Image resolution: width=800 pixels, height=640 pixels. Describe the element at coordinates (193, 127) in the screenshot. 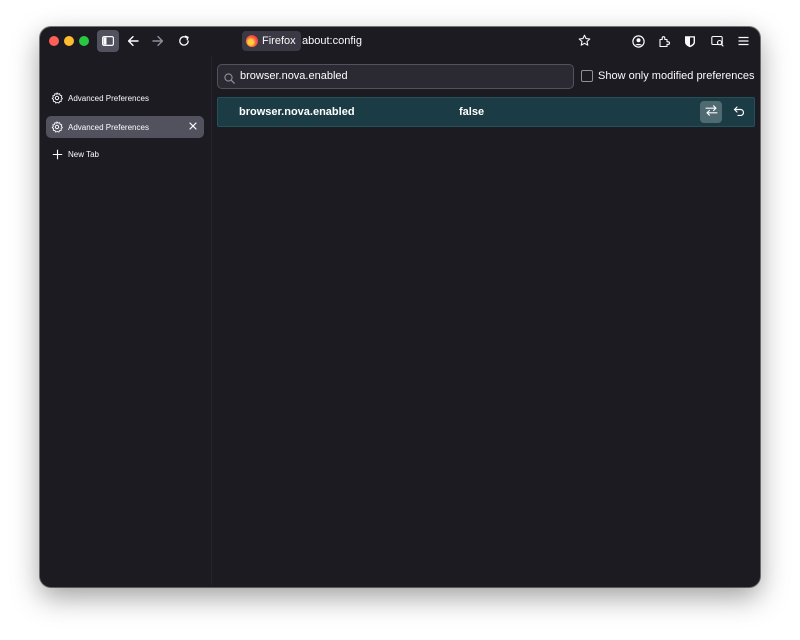

I see `close-tab-icon` at that location.